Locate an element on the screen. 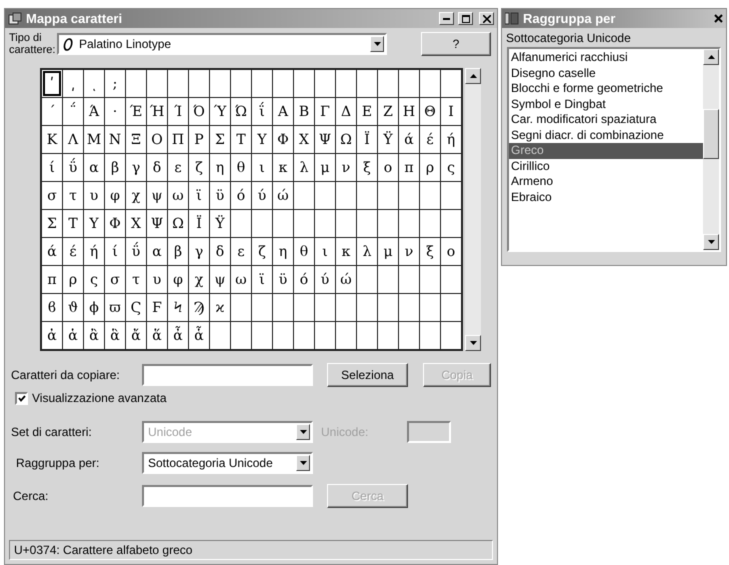 The image size is (729, 565). character-cell: Η is located at coordinates (409, 111).